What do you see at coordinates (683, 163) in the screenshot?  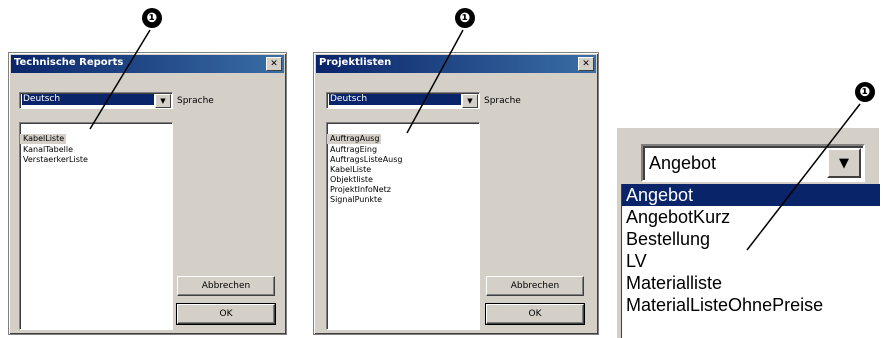 I see `template-select-value: Angebot` at bounding box center [683, 163].